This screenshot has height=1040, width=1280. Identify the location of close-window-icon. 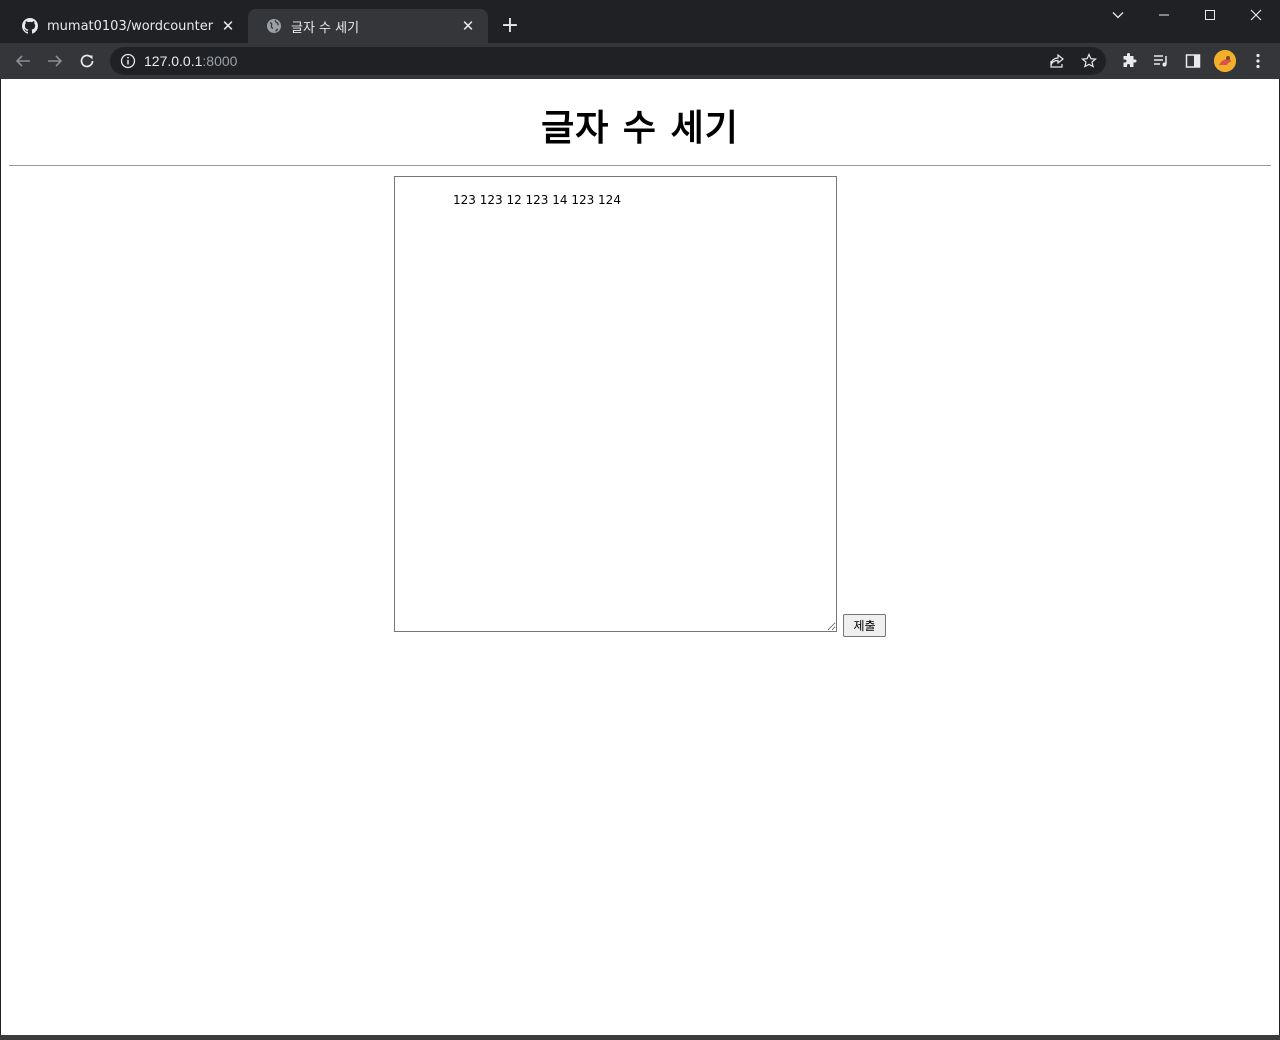
(1256, 15).